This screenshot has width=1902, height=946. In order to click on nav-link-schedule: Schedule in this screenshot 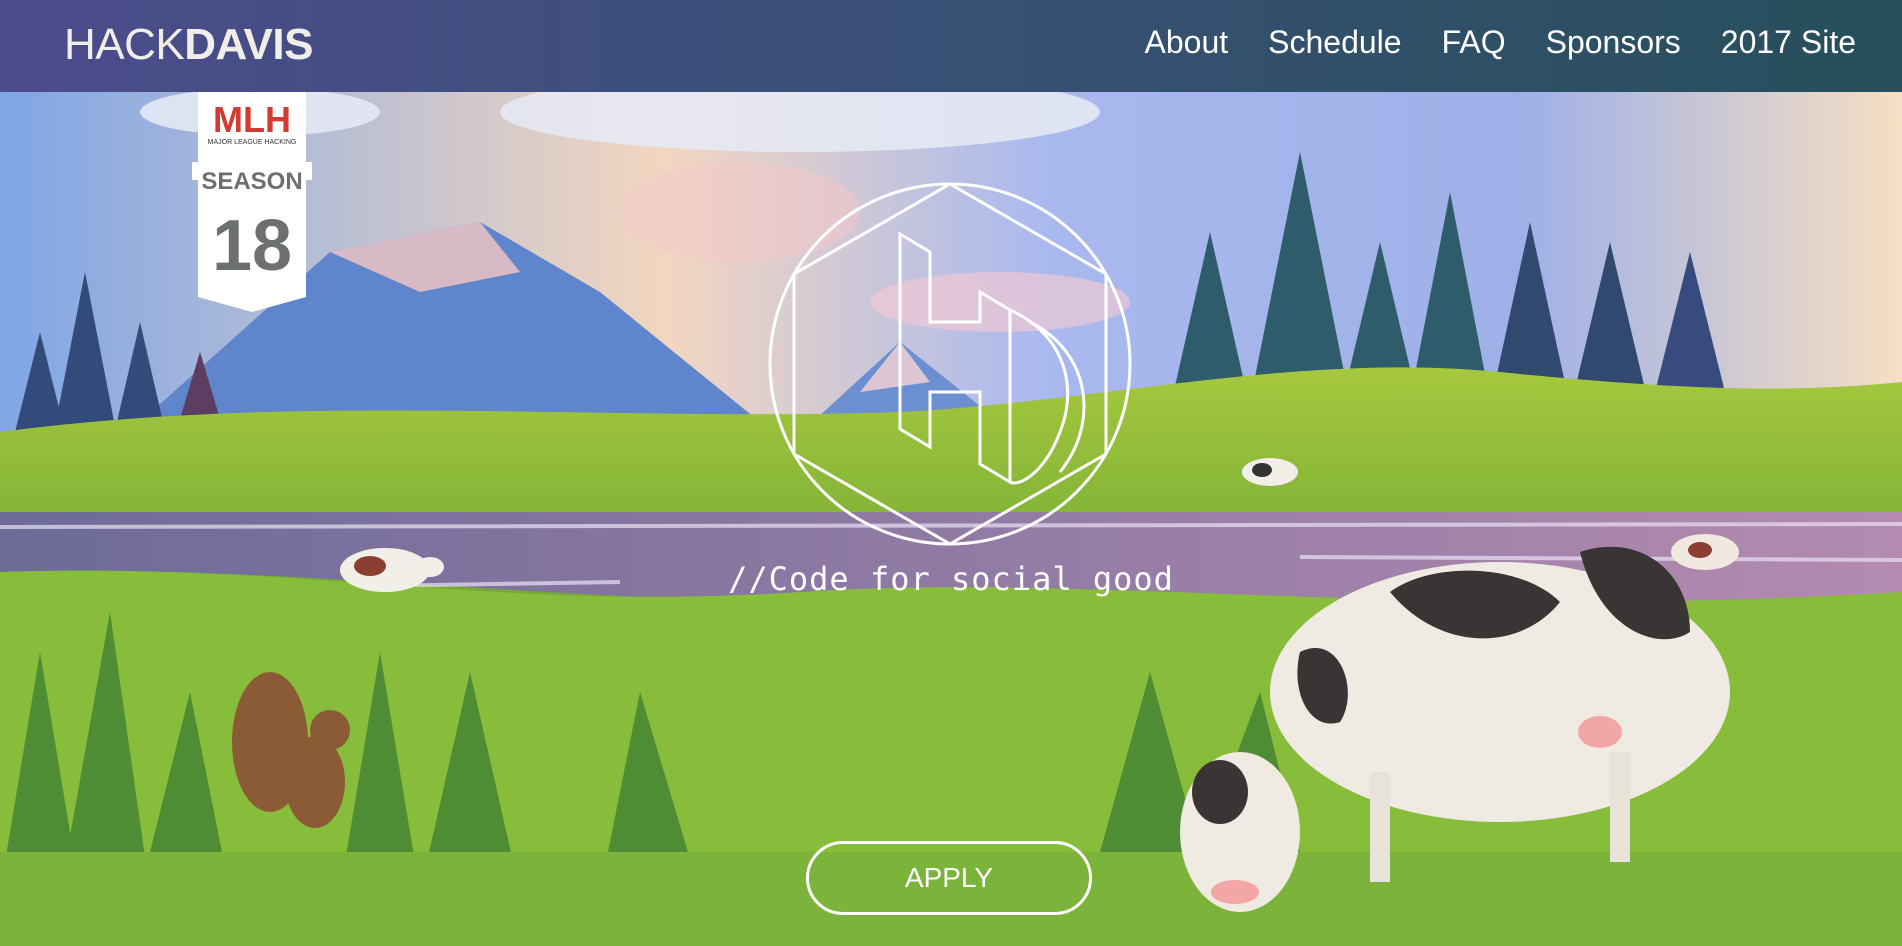, I will do `click(1334, 42)`.